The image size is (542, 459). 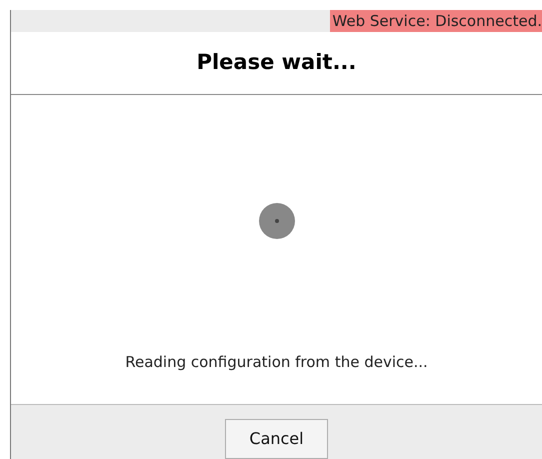 What do you see at coordinates (277, 221) in the screenshot?
I see `loading-spinner-icon` at bounding box center [277, 221].